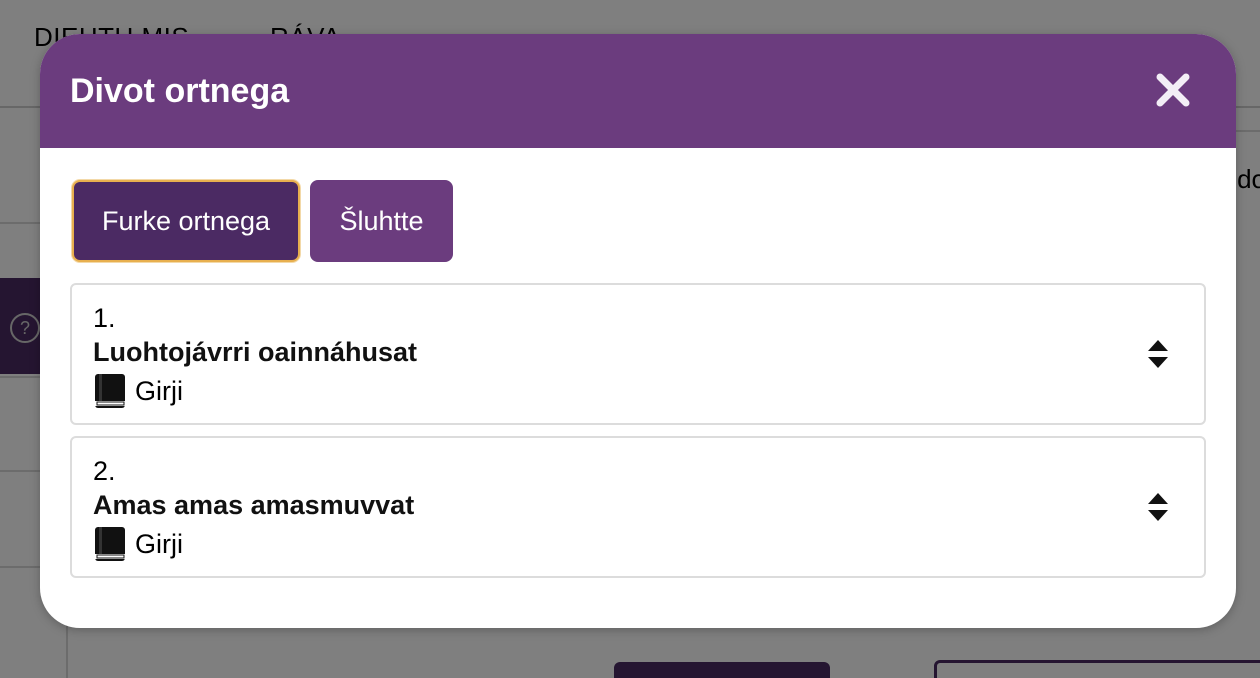  Describe the element at coordinates (180, 91) in the screenshot. I see `dialog-title: Divot ortnega` at that location.